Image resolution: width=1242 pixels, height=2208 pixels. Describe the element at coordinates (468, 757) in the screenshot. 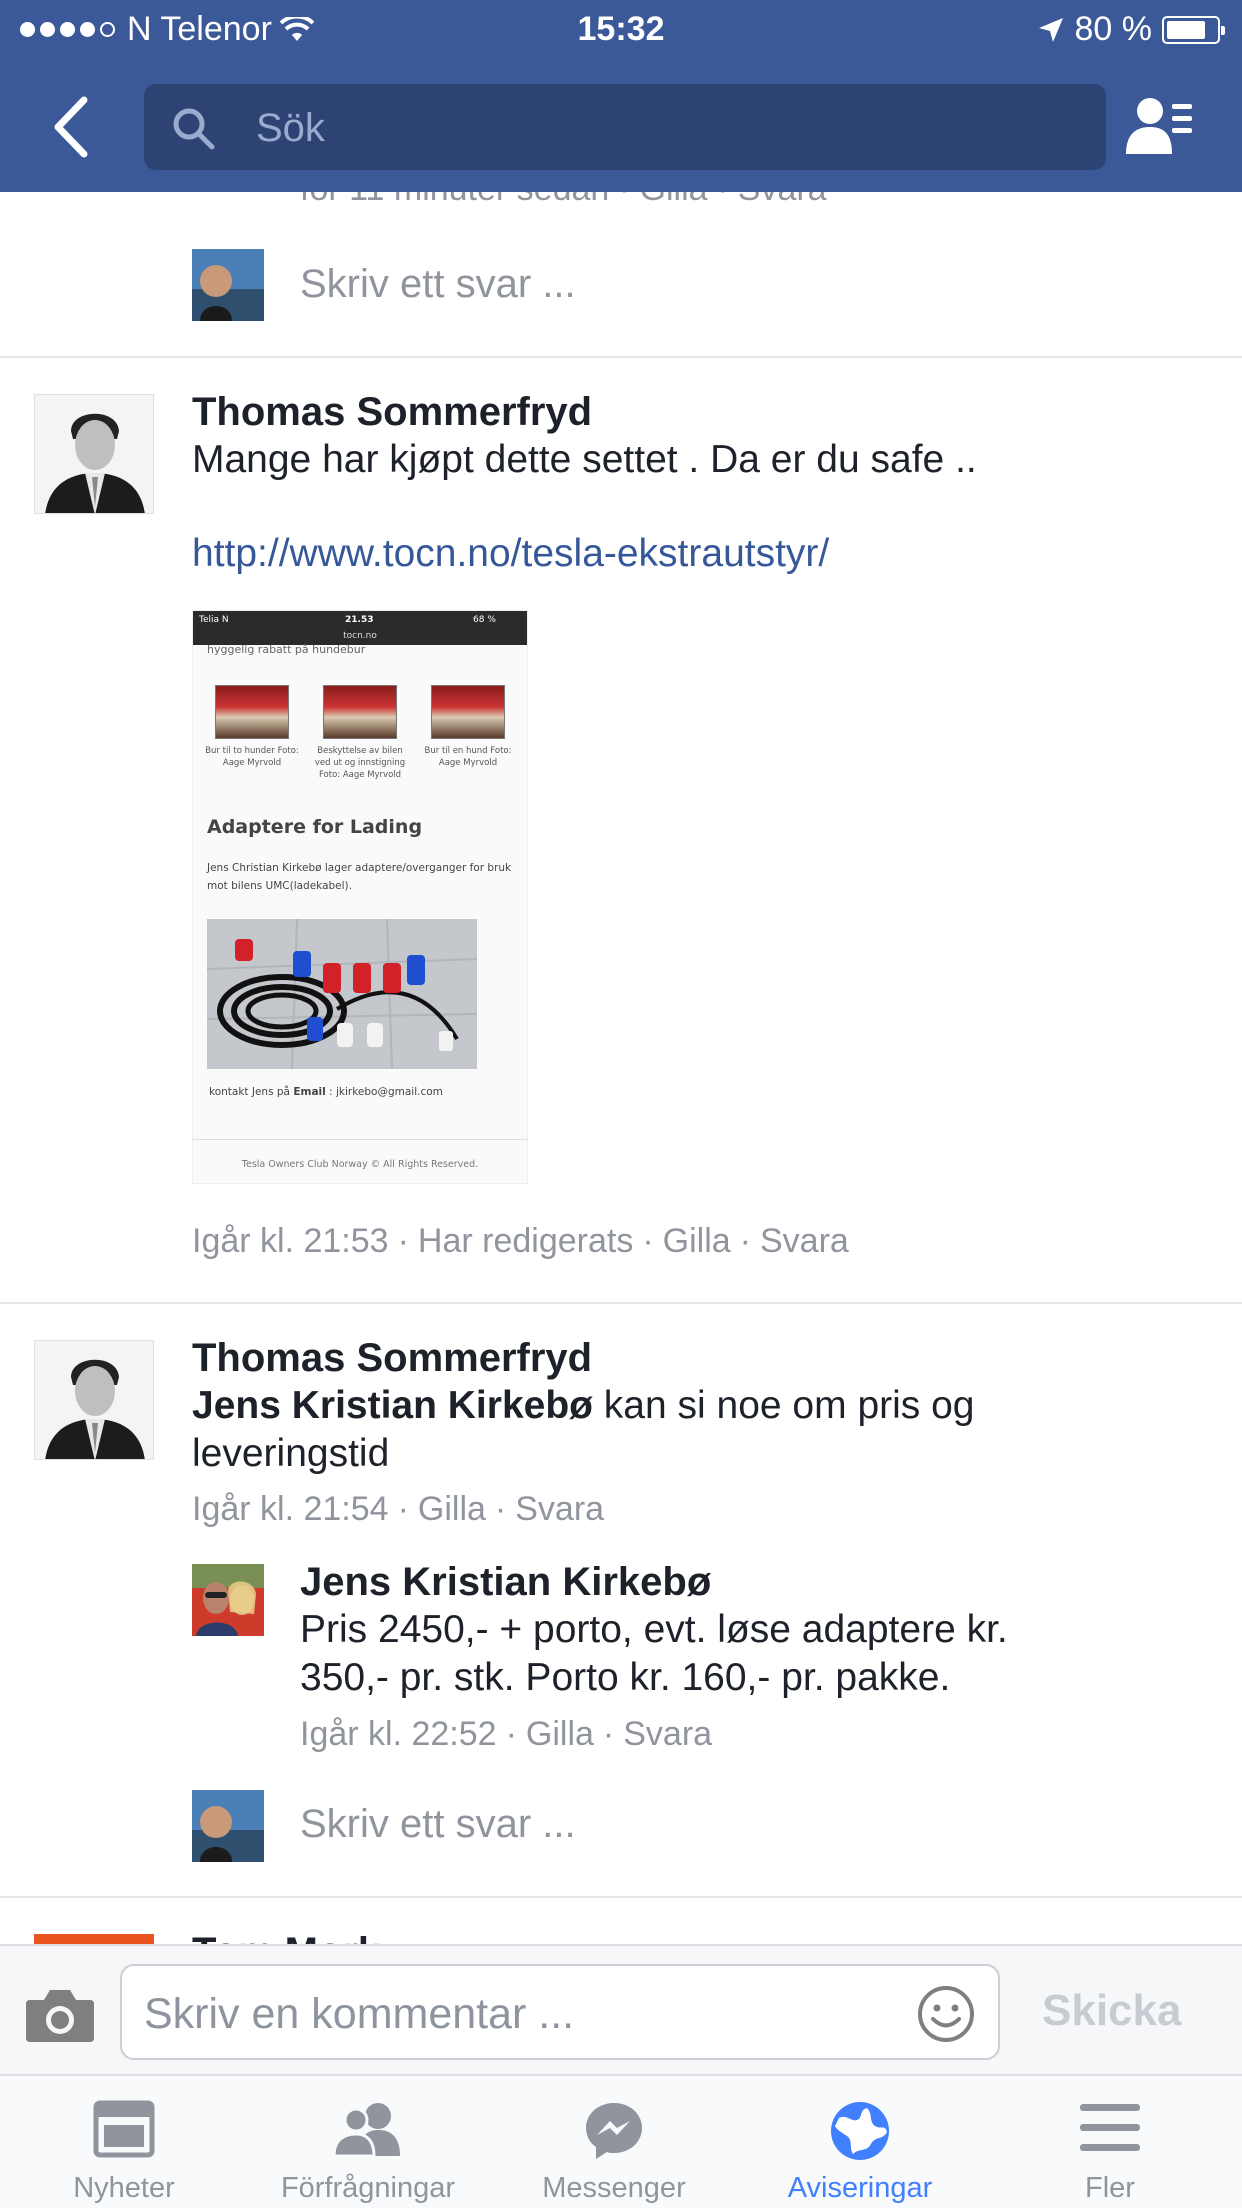

I see `photo-caption: Bur til en hund Foto: Aage Myrvold` at that location.